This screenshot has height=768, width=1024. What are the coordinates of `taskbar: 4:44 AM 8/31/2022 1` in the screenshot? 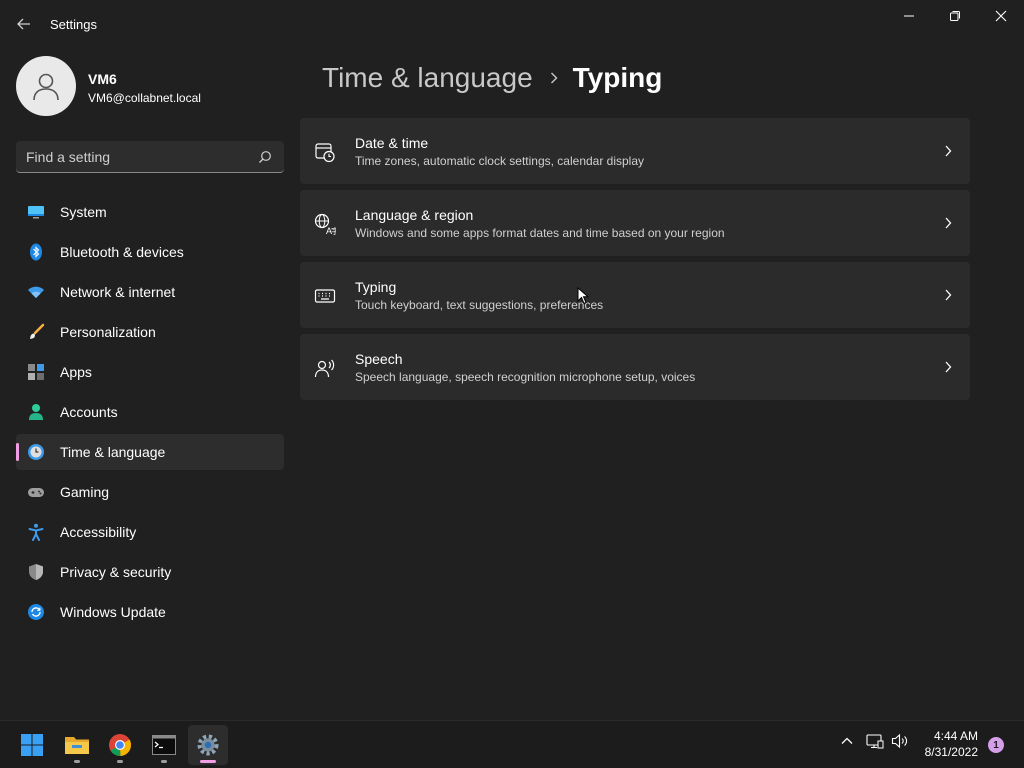 It's located at (512, 744).